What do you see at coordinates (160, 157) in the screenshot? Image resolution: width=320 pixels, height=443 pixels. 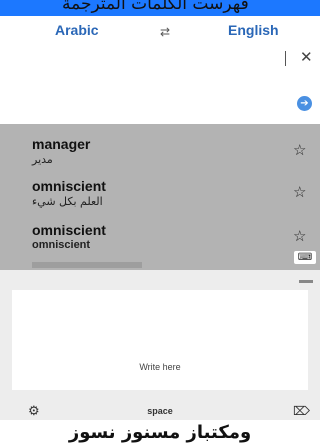 I see `list-item: manager مدير ☆` at bounding box center [160, 157].